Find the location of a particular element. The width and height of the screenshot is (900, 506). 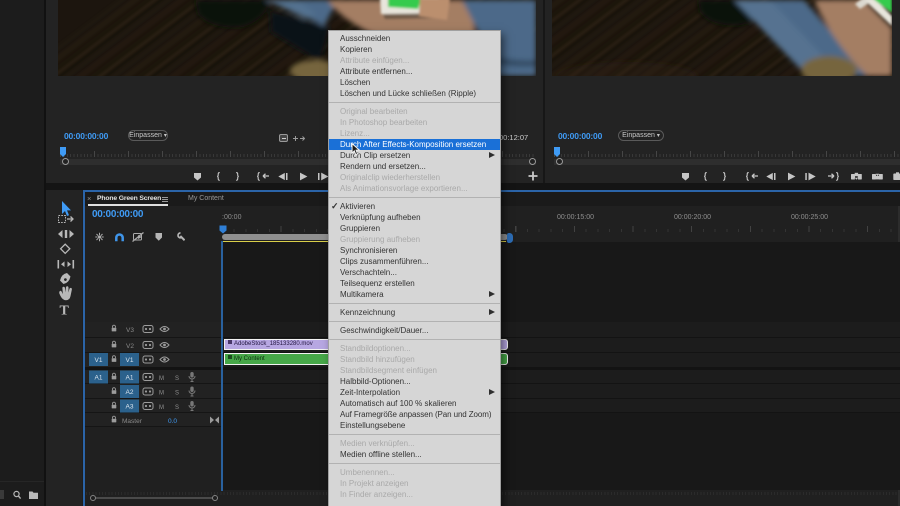

svg-text: A2 is located at coordinates (130, 392).